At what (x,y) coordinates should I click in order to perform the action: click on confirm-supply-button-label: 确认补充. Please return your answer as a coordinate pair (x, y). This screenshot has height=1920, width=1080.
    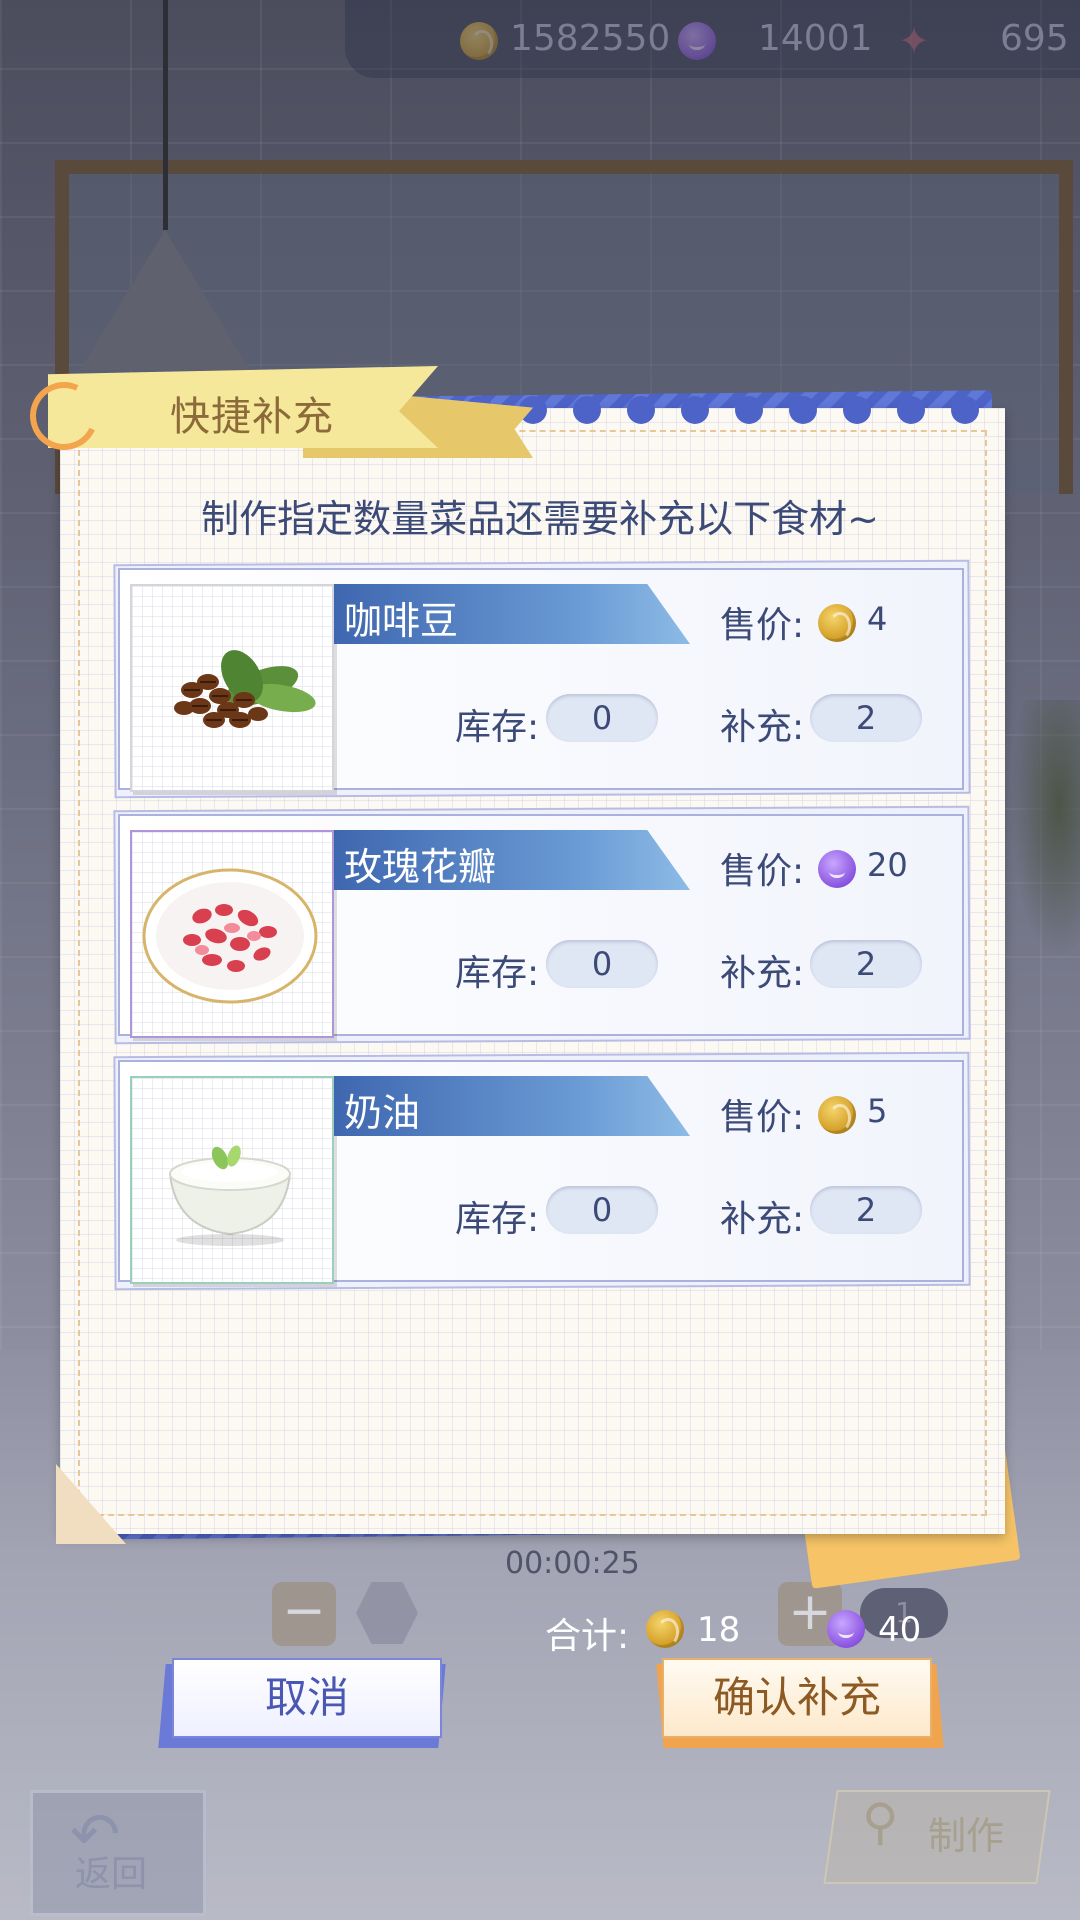
    Looking at the image, I should click on (797, 1698).